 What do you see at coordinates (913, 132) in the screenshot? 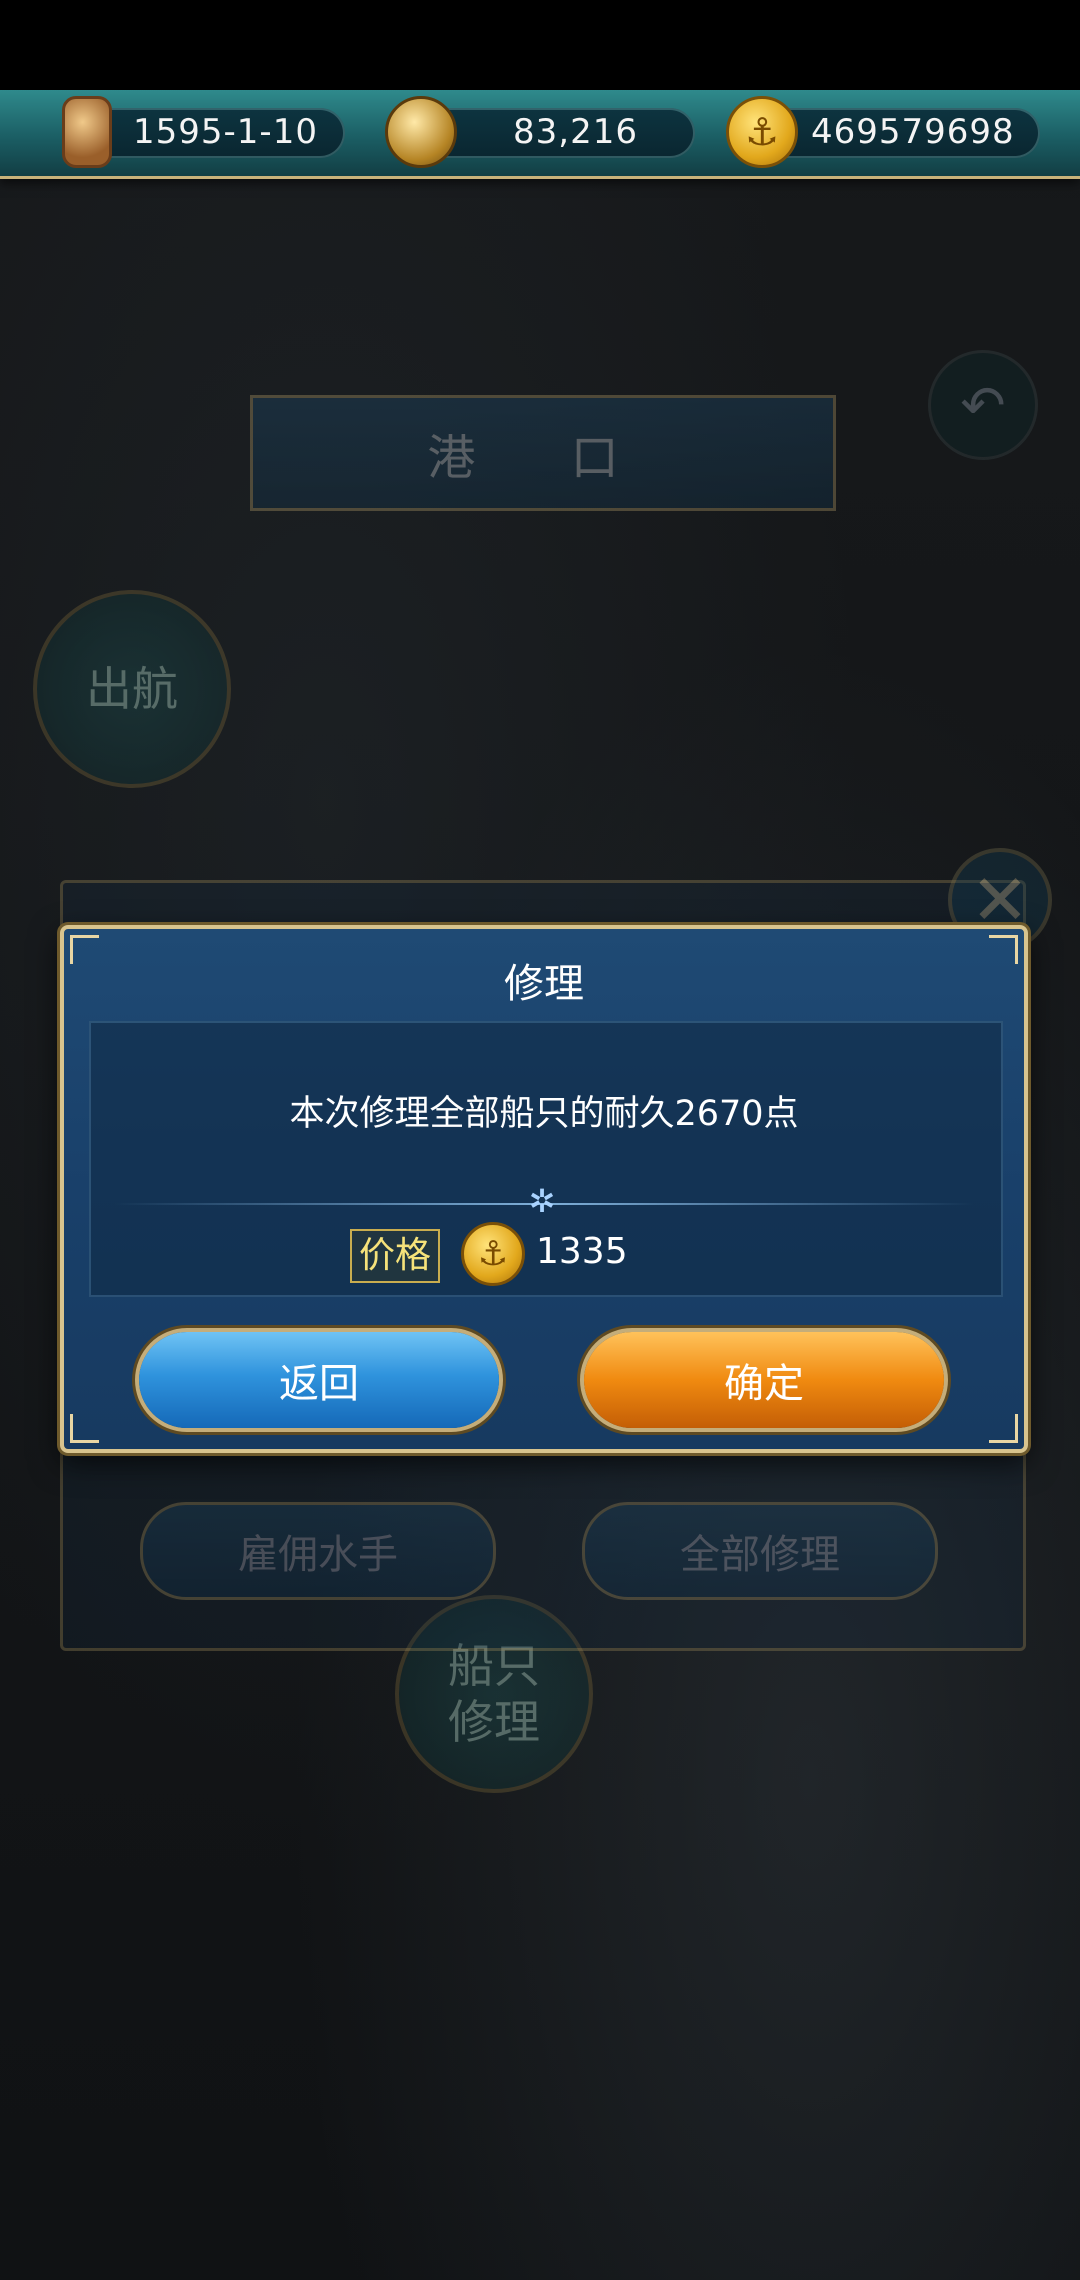
I see `gold-value: 469579698` at bounding box center [913, 132].